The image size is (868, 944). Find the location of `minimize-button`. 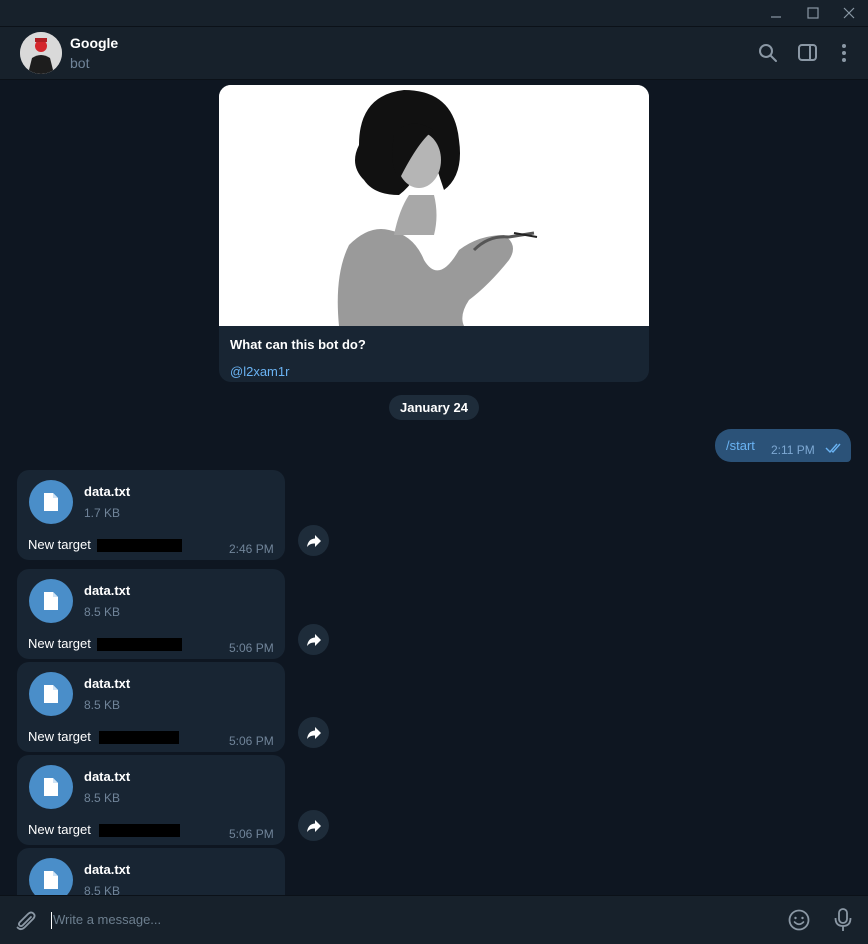

minimize-button is located at coordinates (776, 13).